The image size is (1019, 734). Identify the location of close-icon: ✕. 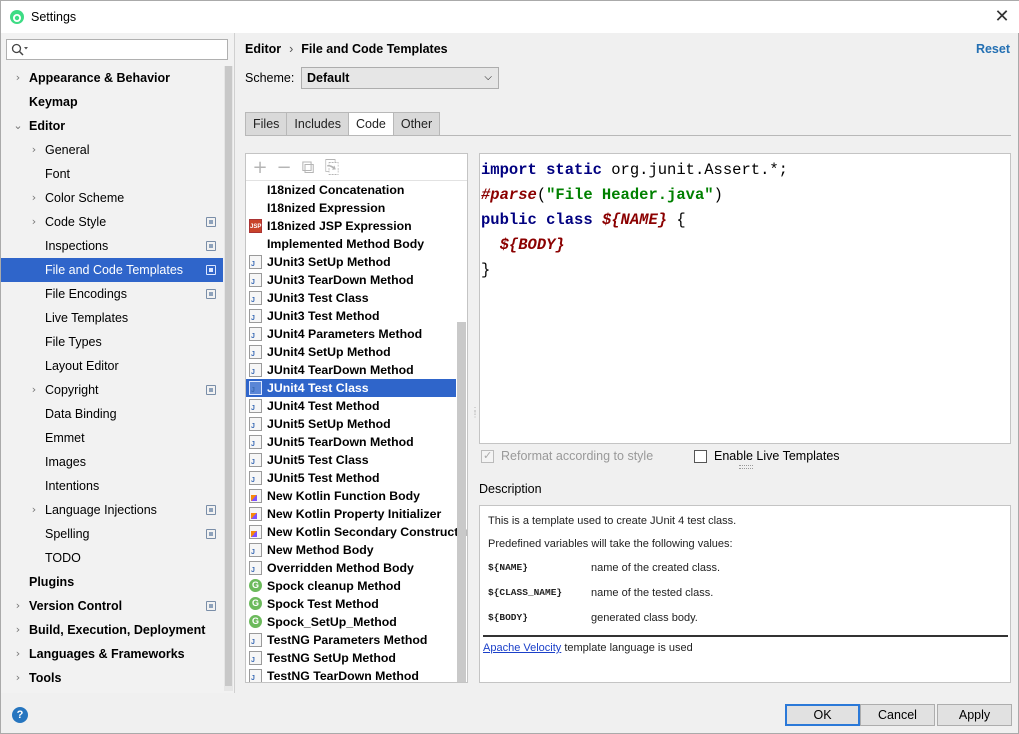
(1002, 17).